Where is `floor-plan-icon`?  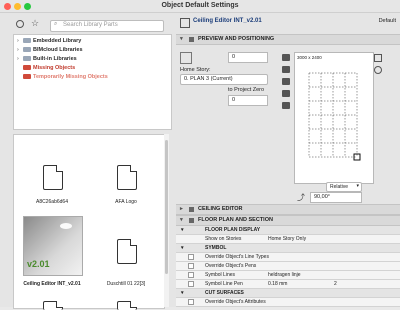
floor-plan-icon is located at coordinates (191, 220).